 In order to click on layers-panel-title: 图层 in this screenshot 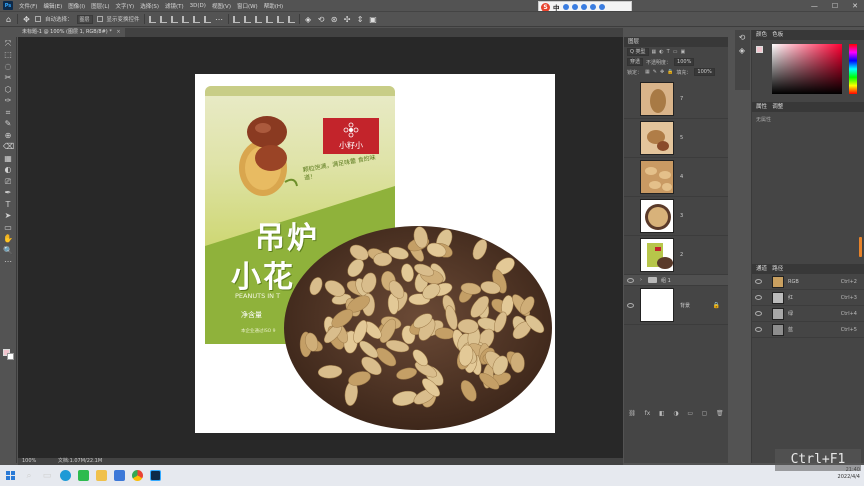, I will do `click(676, 42)`.